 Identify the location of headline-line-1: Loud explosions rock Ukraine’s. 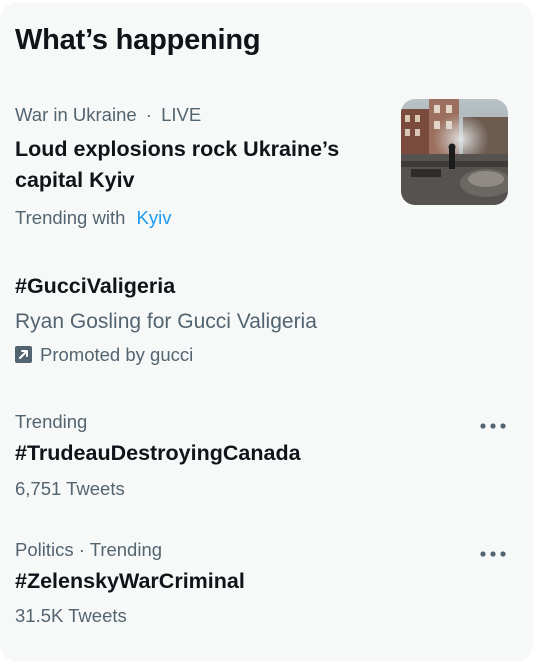
(177, 149).